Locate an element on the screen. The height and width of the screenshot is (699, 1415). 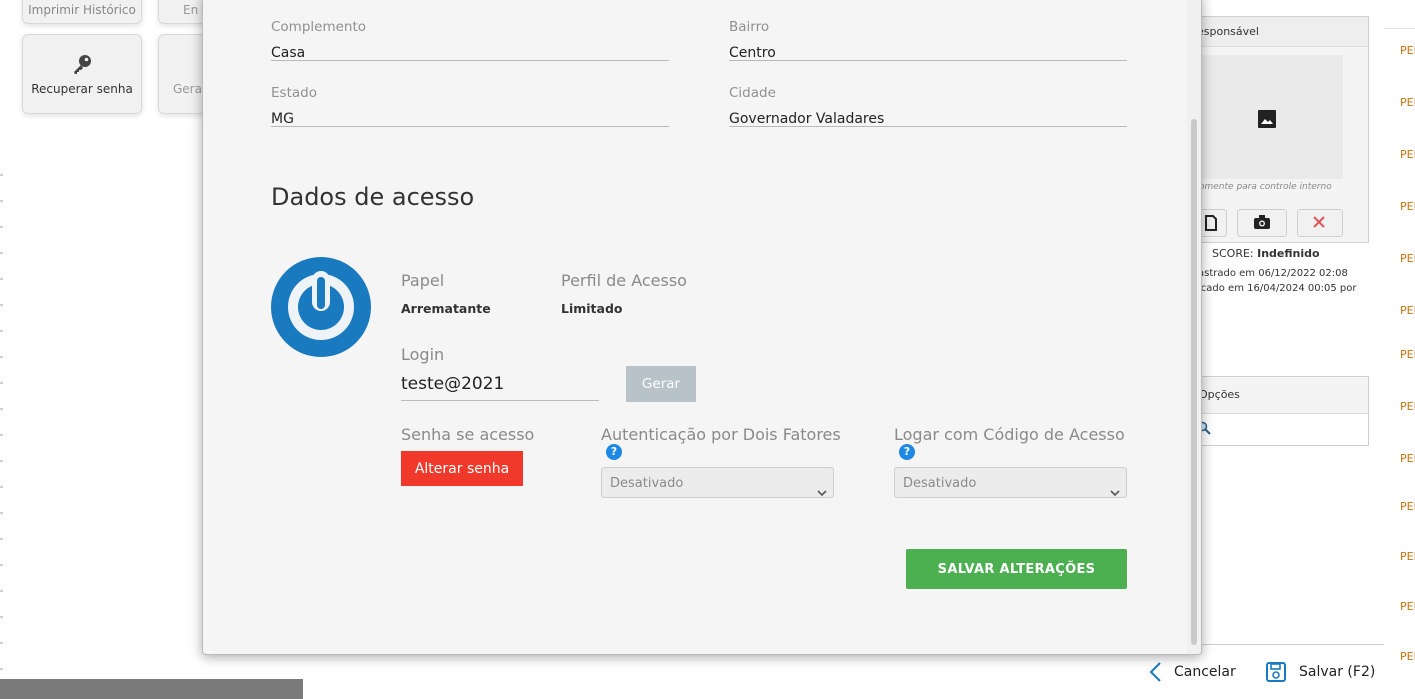
row-divider is located at coordinates (1399, 28).